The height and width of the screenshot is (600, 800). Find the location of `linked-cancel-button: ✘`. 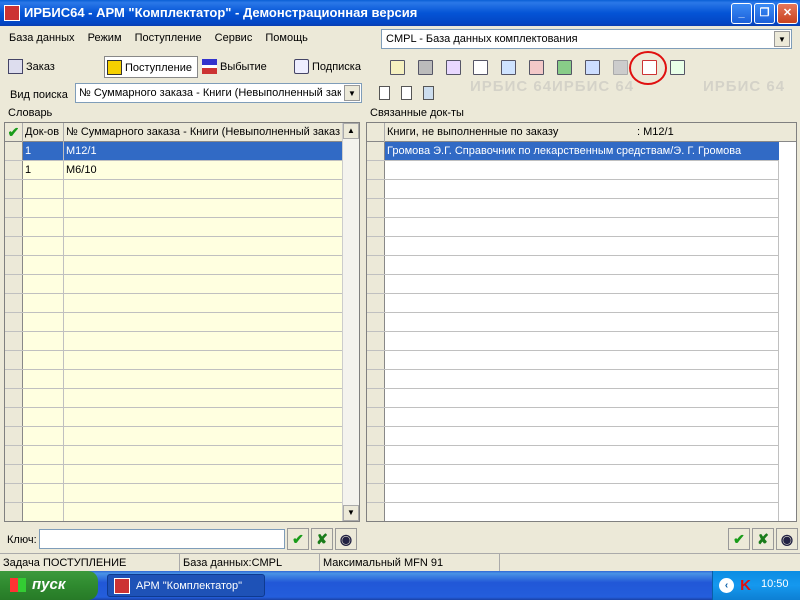

linked-cancel-button: ✘ is located at coordinates (763, 539).